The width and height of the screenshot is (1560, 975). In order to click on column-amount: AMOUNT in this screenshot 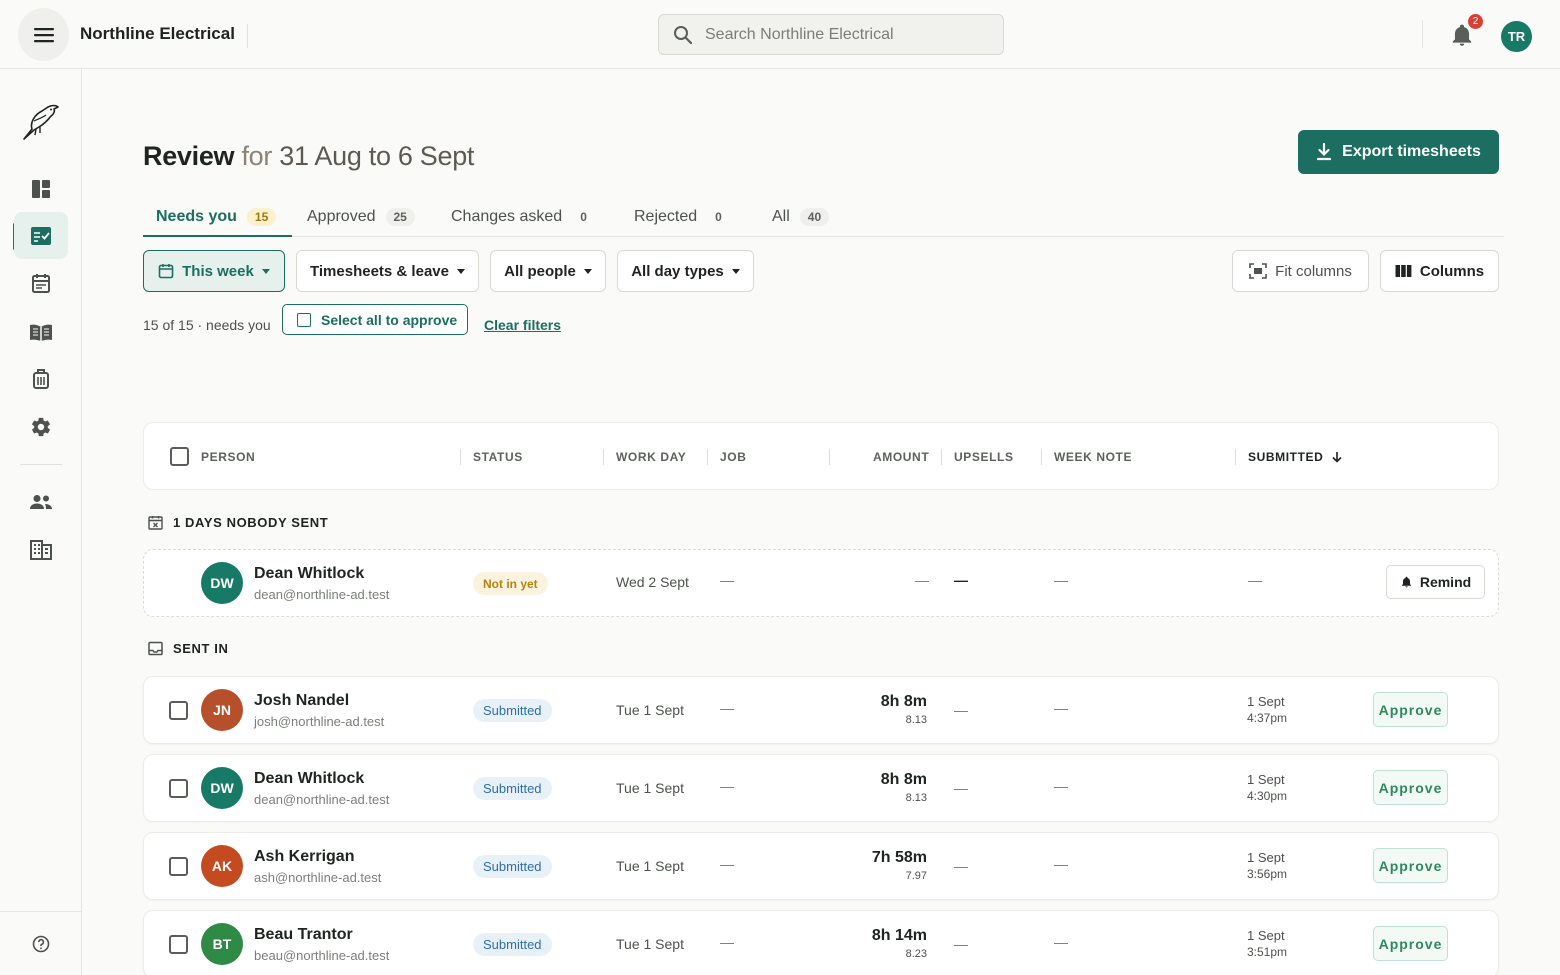, I will do `click(901, 457)`.